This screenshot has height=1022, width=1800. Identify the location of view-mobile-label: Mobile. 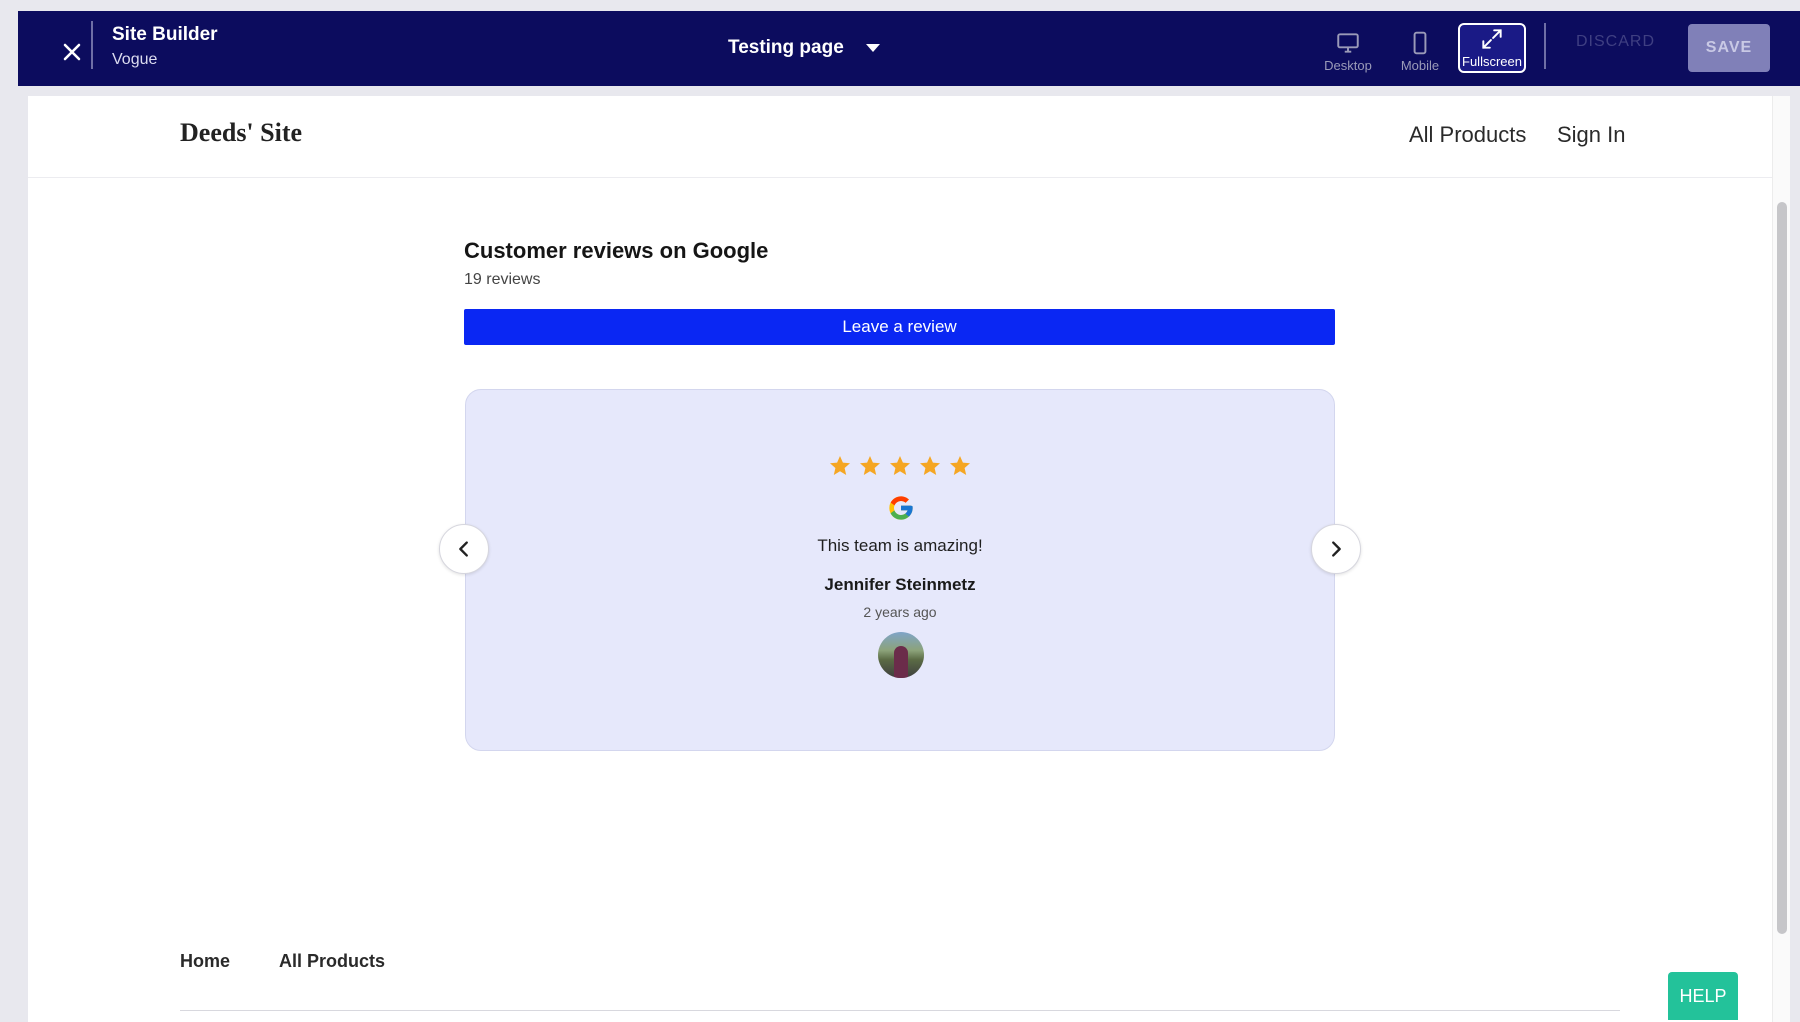
(1420, 65).